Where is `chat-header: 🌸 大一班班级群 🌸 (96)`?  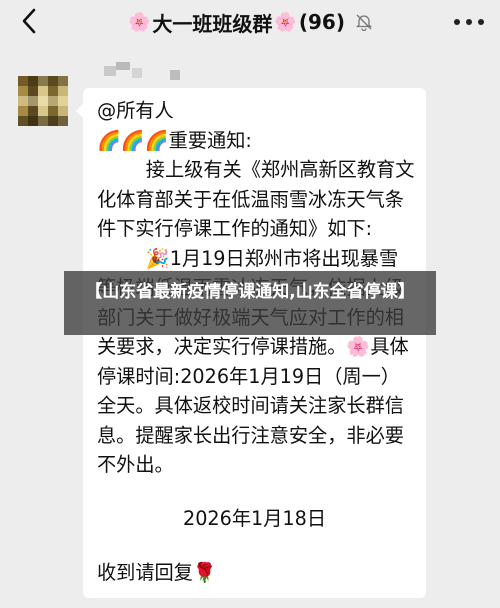
chat-header: 🌸 大一班班级群 🌸 (96) is located at coordinates (250, 22).